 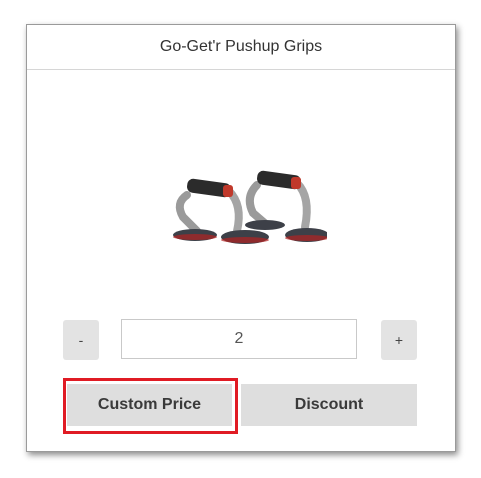 I want to click on product-title: Go-Get'r Pushup Grips, so click(x=241, y=47).